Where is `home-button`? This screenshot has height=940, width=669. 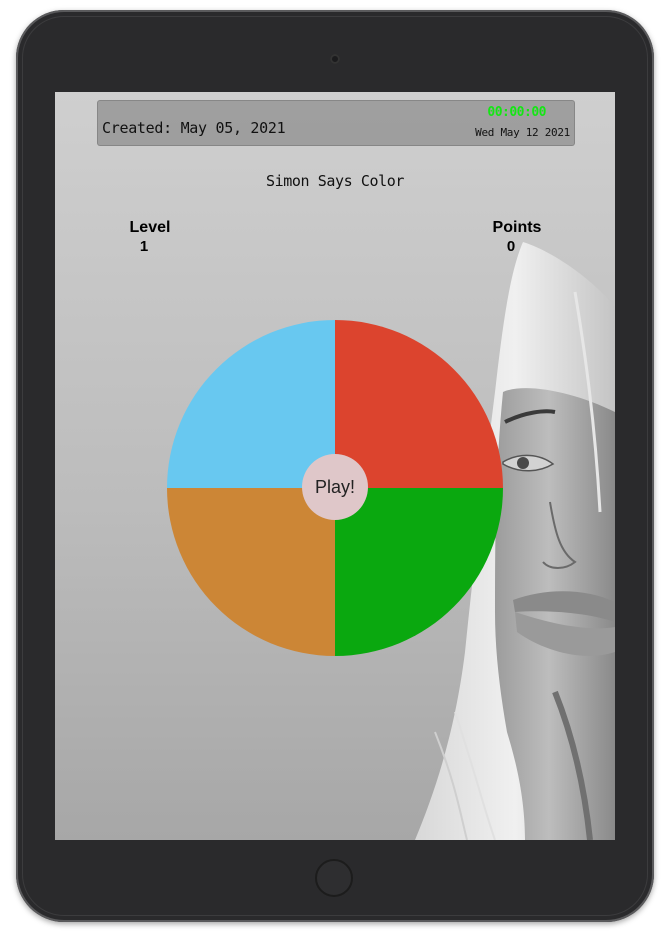 home-button is located at coordinates (334, 878).